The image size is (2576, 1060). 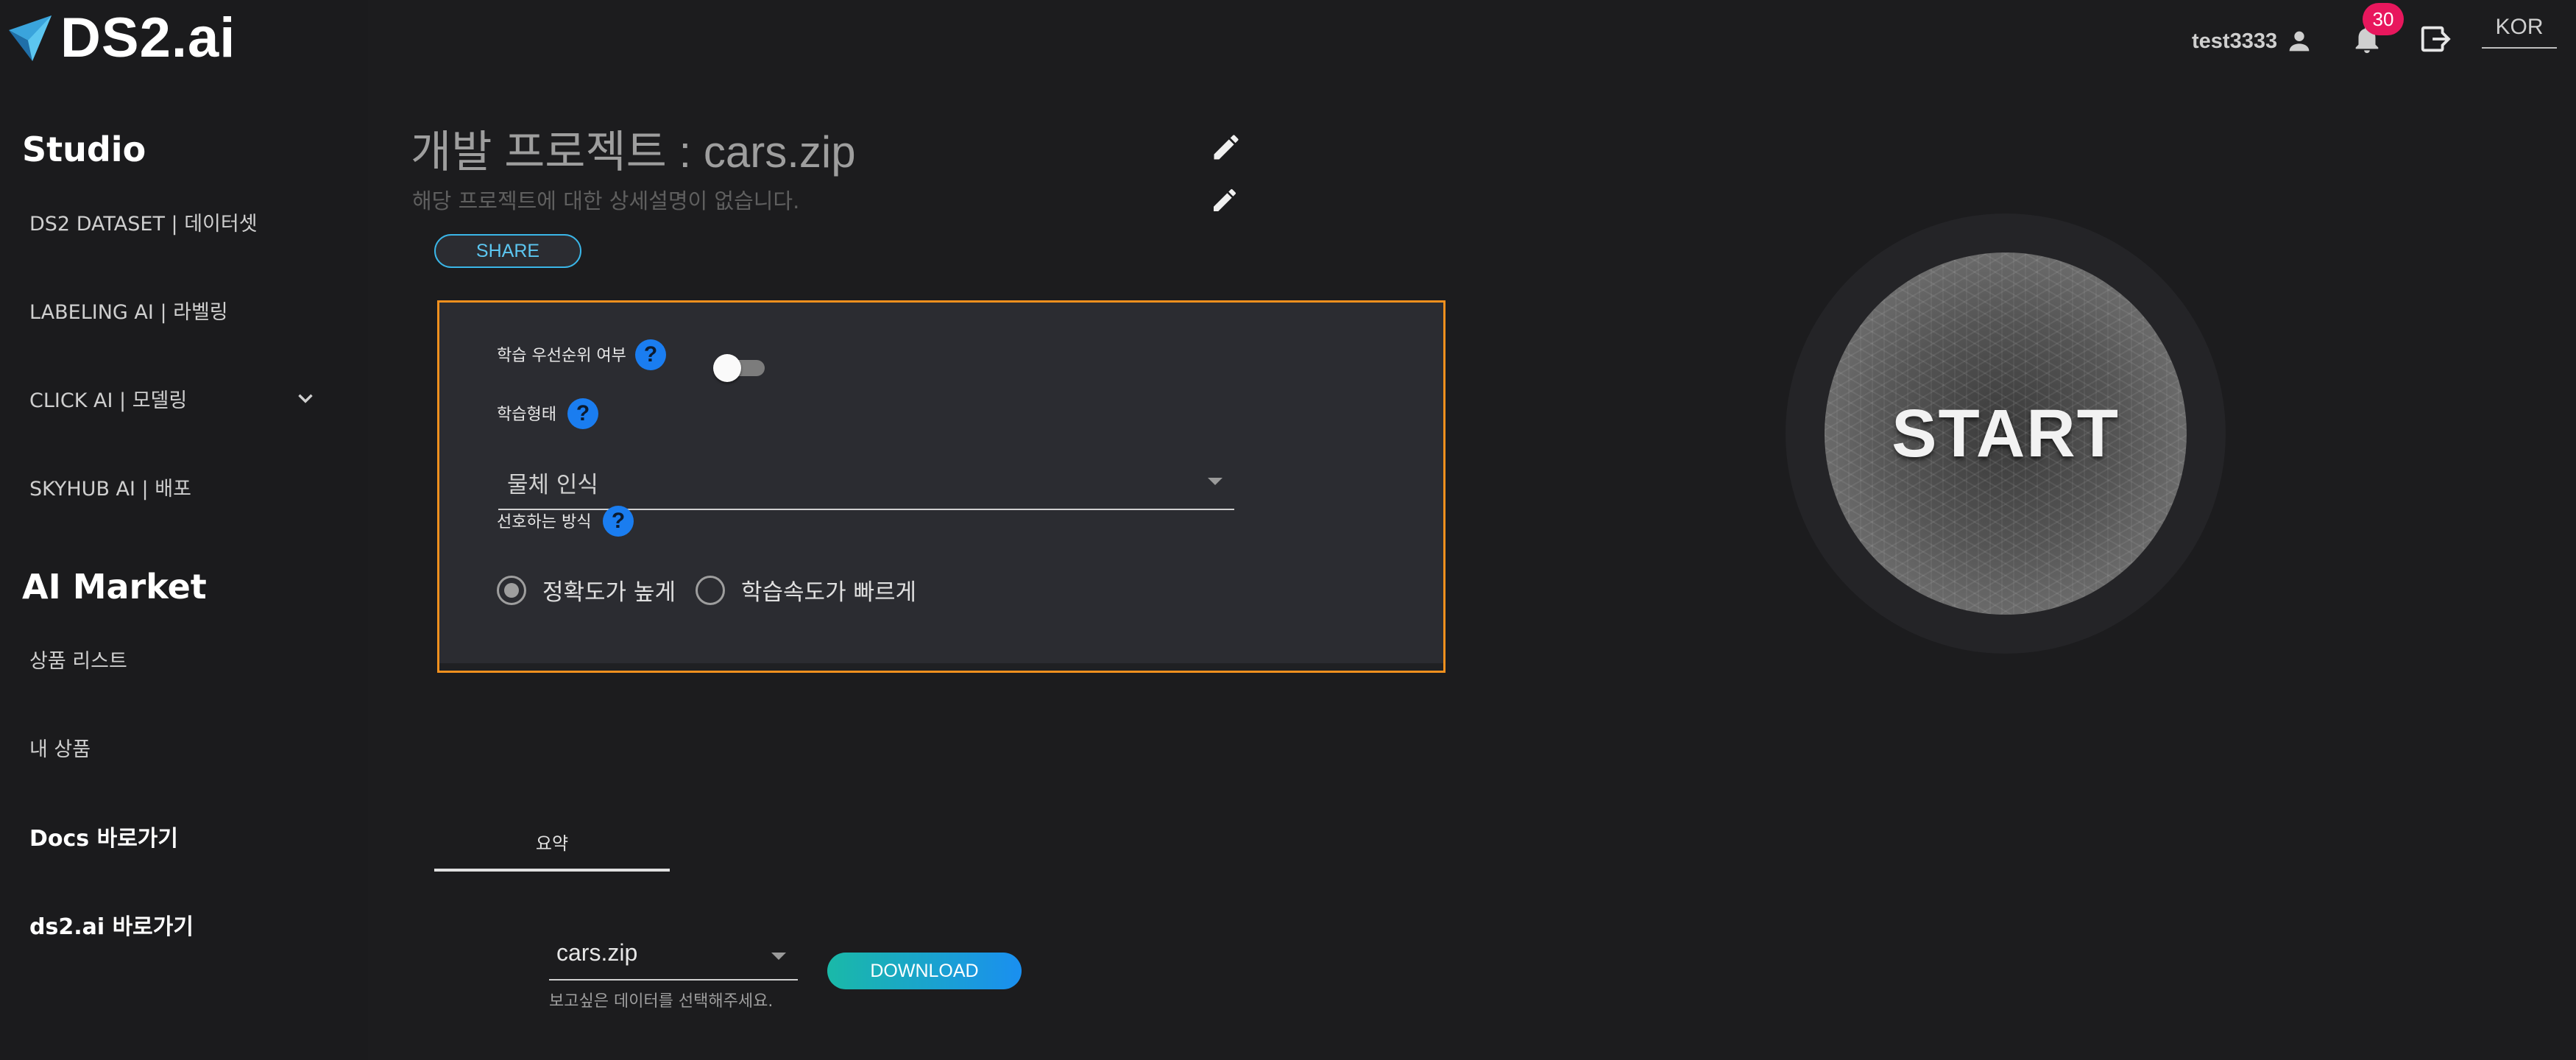 What do you see at coordinates (552, 485) in the screenshot?
I see `training-type-value: 물체 인식` at bounding box center [552, 485].